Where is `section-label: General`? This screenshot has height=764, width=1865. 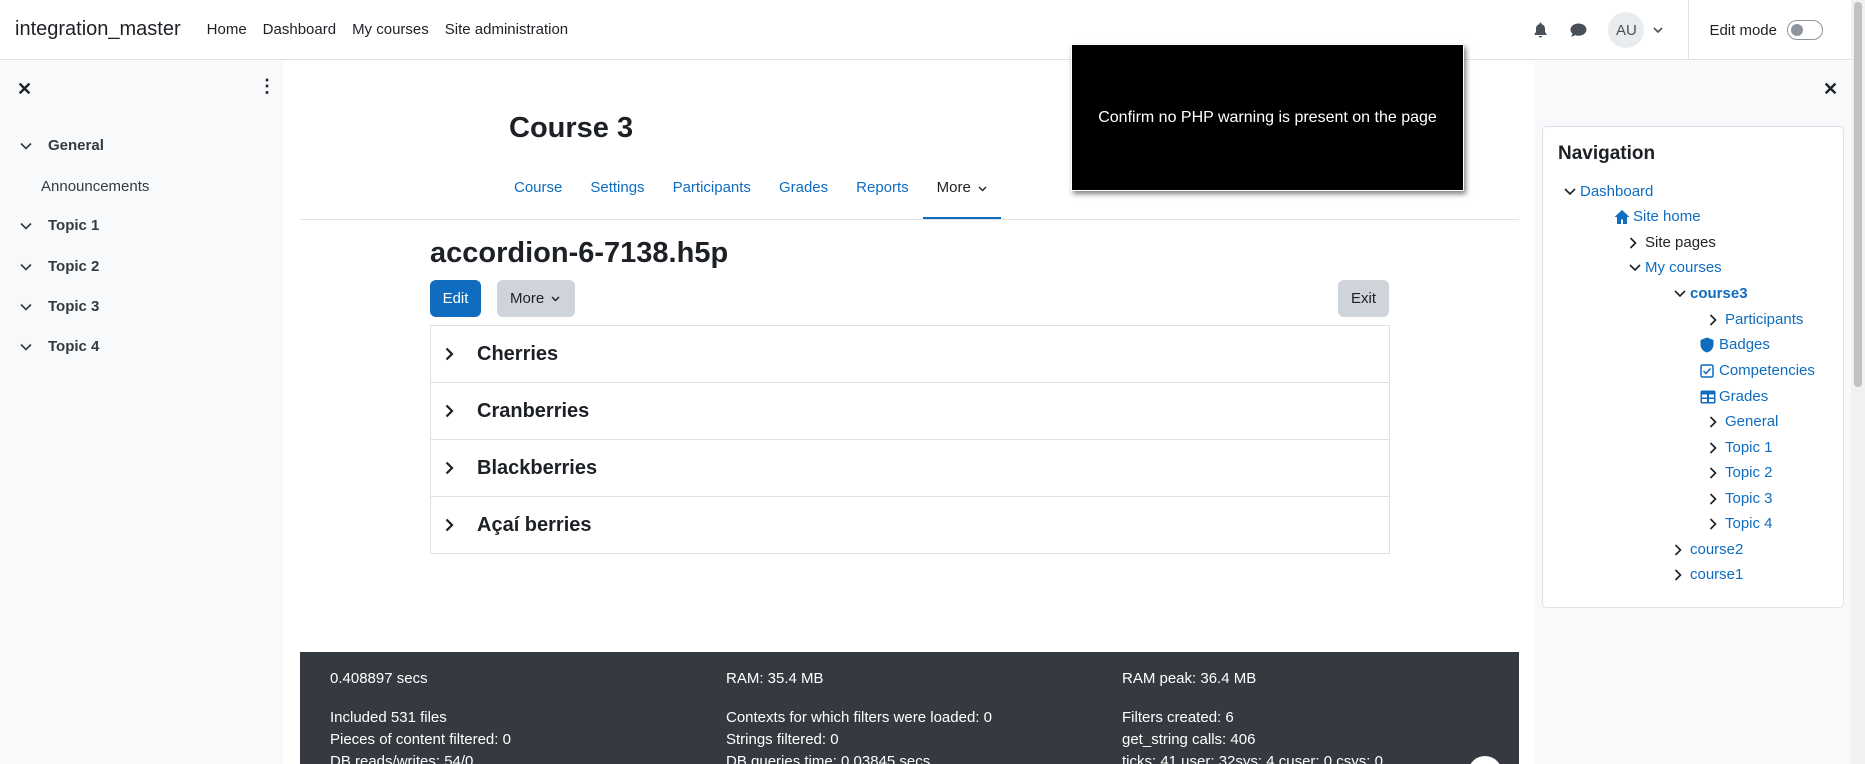 section-label: General is located at coordinates (76, 145).